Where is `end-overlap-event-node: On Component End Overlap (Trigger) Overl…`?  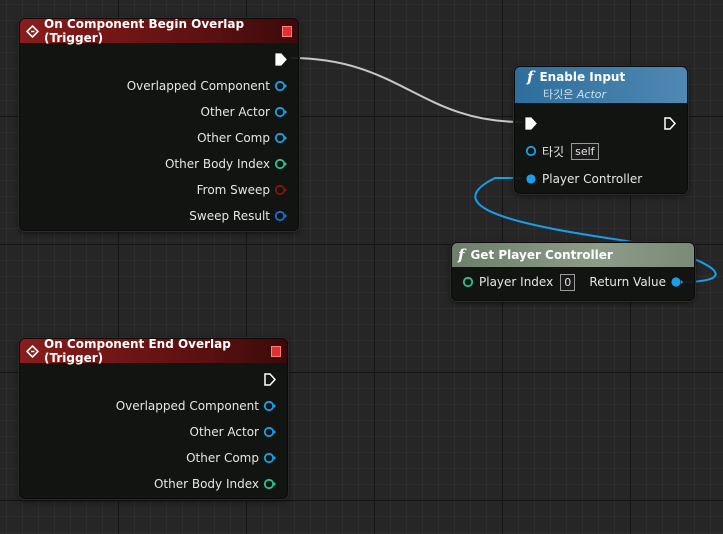
end-overlap-event-node: On Component End Overlap (Trigger) Overl… is located at coordinates (153, 418).